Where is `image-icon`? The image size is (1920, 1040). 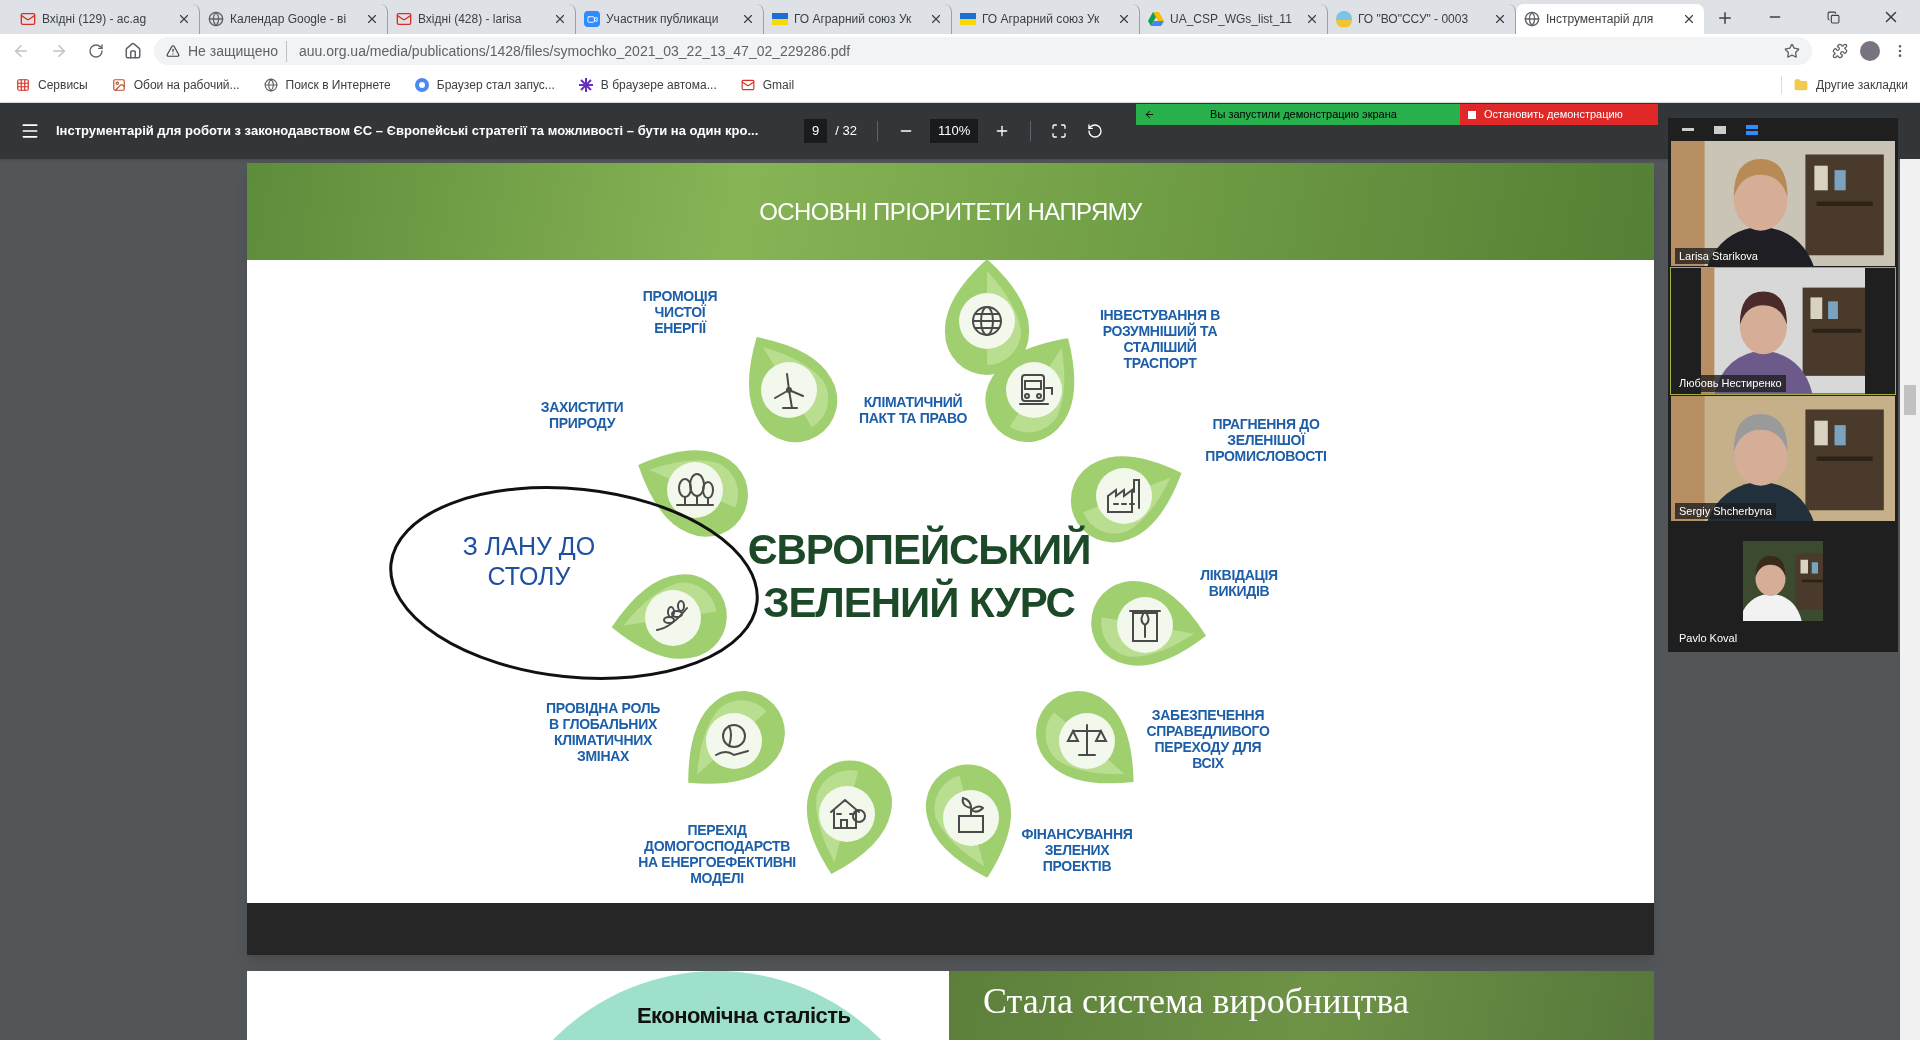
image-icon is located at coordinates (118, 85).